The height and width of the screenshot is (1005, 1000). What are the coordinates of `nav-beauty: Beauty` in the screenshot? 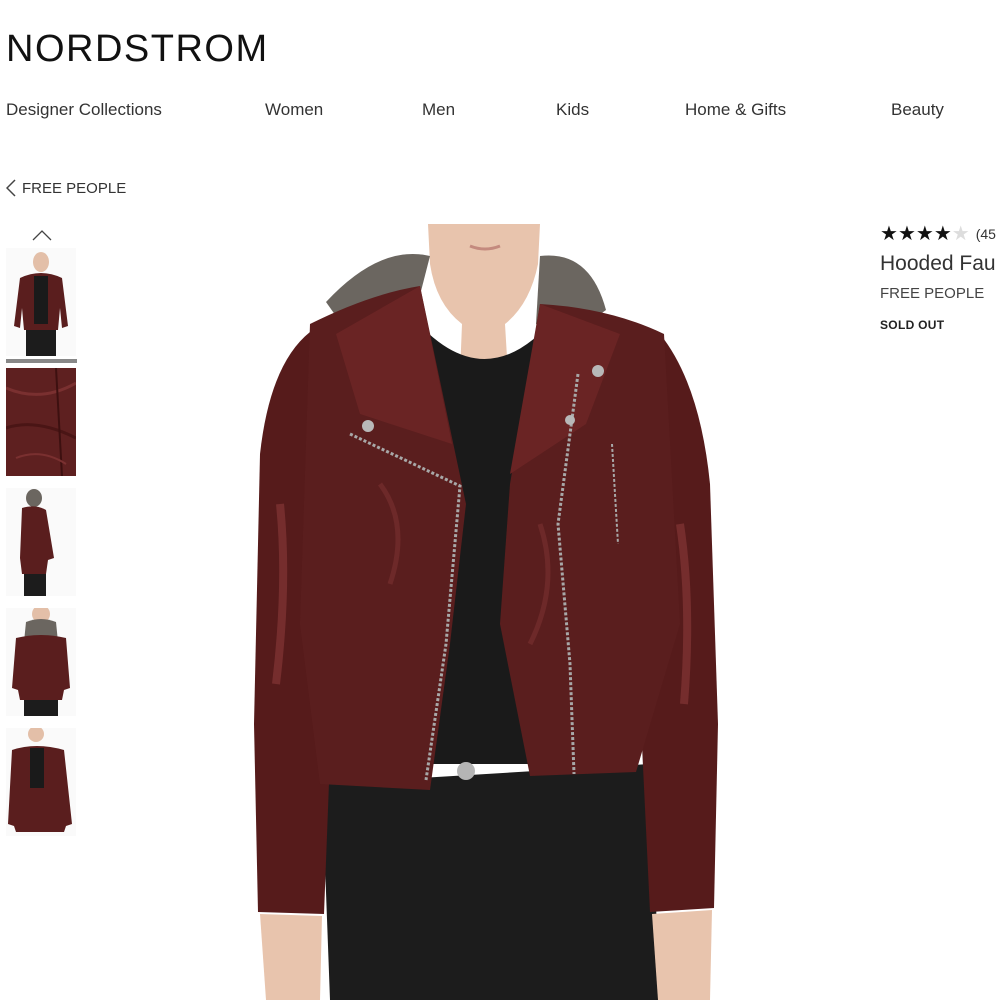 It's located at (917, 110).